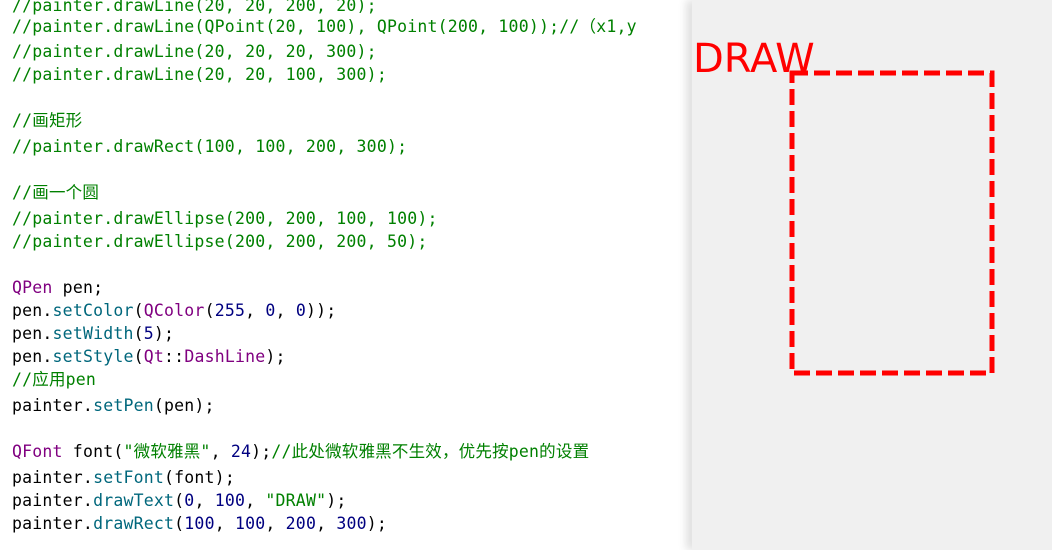  What do you see at coordinates (184, 405) in the screenshot?
I see `code-token: (pen);` at bounding box center [184, 405].